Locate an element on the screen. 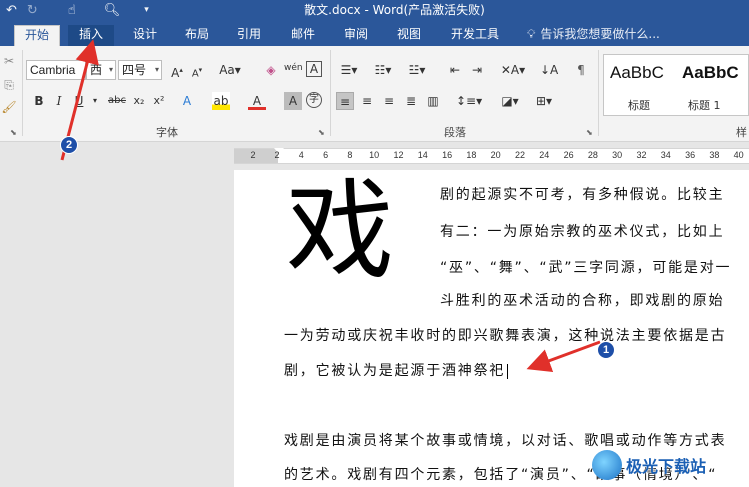  sort-icon: ↓A is located at coordinates (549, 70).